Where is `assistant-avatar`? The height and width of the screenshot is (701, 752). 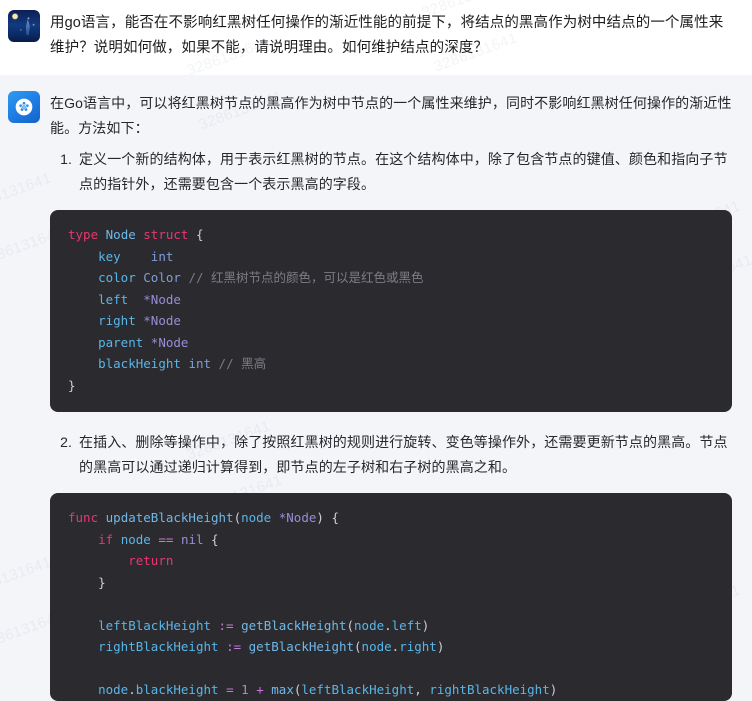
assistant-avatar is located at coordinates (24, 107).